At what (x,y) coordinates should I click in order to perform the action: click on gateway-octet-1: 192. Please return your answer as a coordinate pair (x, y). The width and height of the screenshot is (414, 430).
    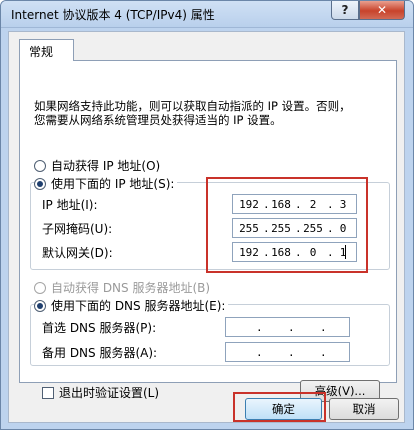
    Looking at the image, I should click on (249, 252).